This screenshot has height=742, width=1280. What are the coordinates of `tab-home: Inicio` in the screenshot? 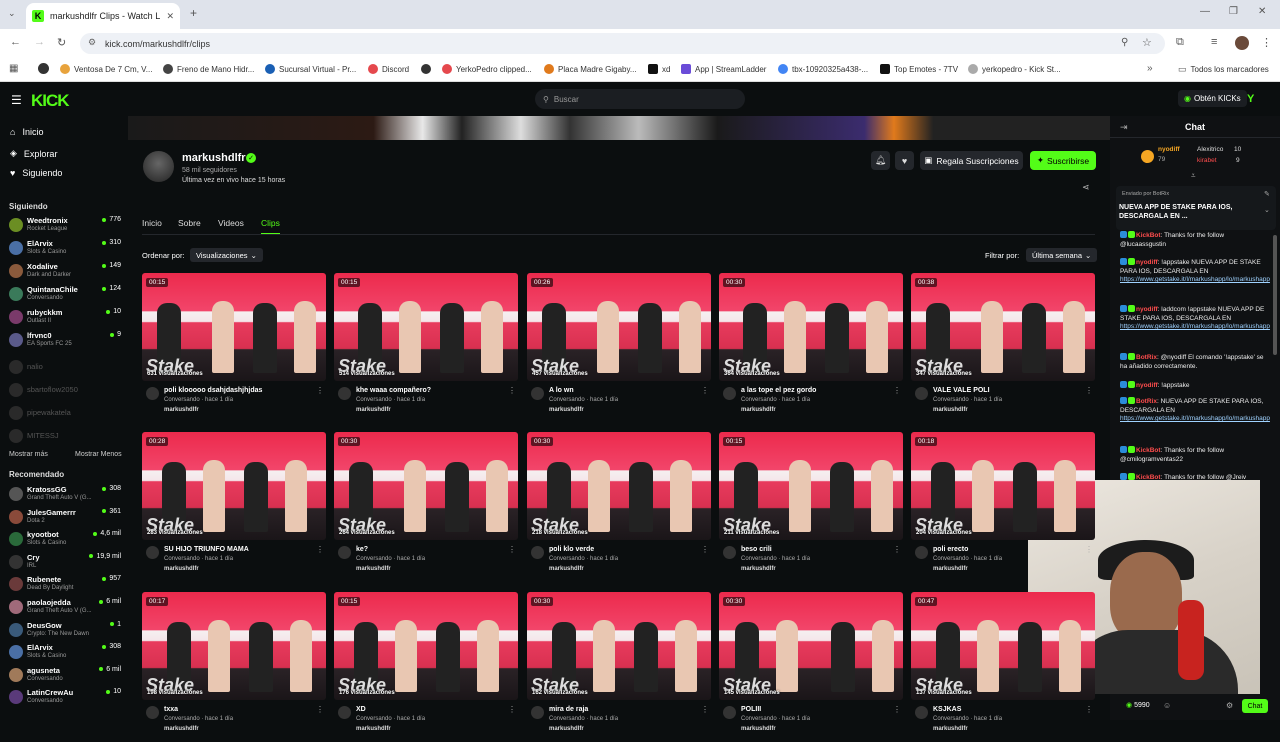 It's located at (152, 223).